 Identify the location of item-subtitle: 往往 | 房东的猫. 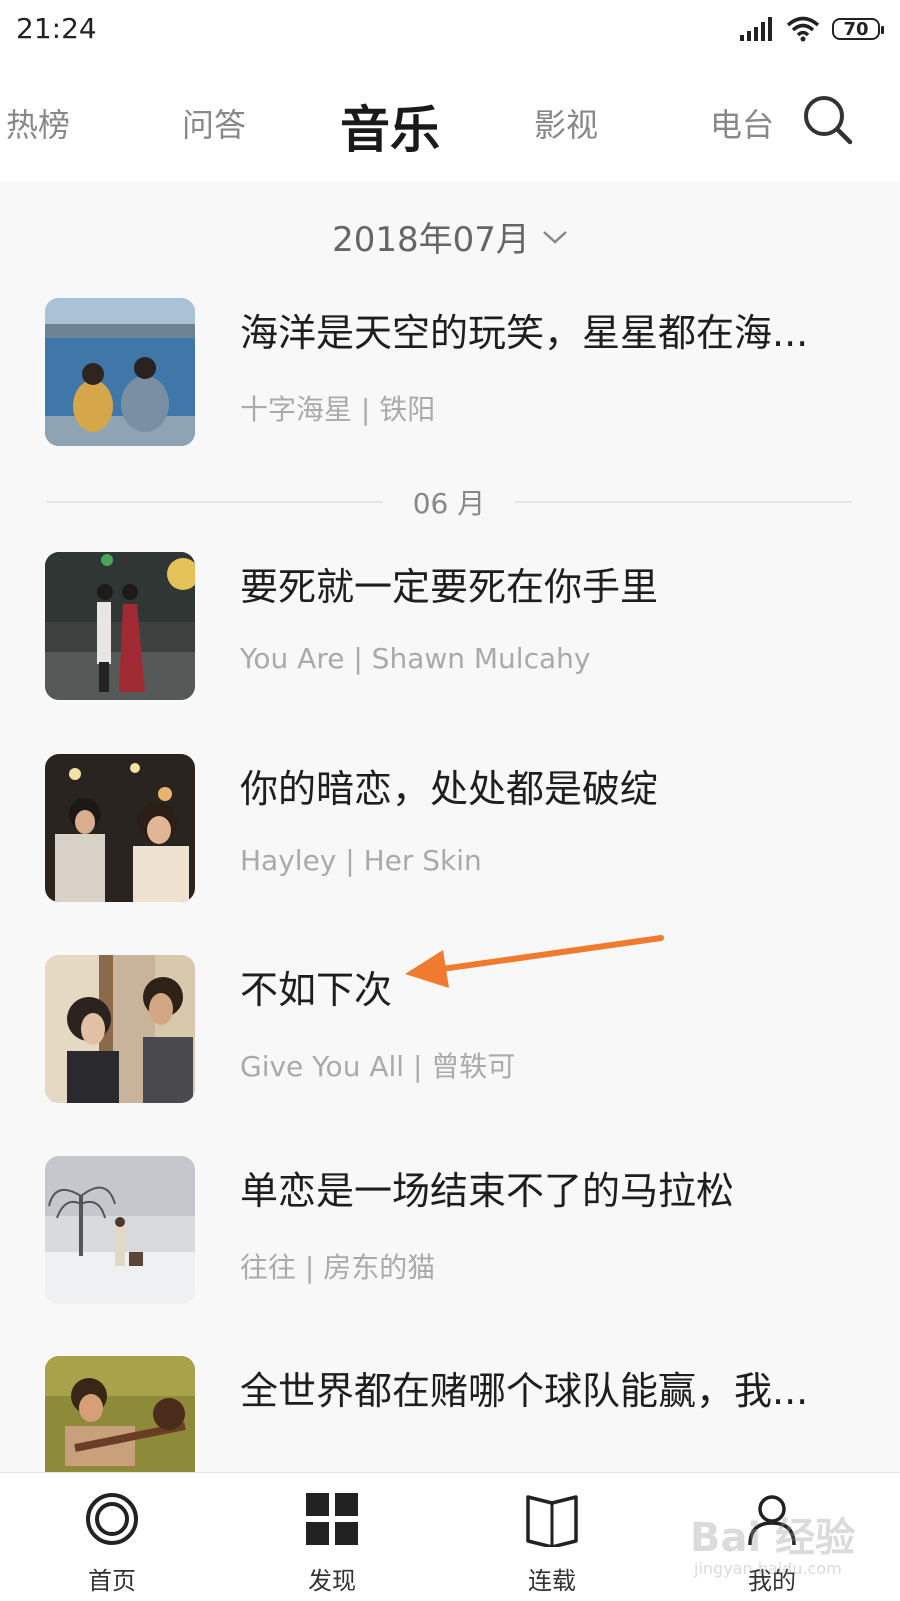
(338, 1267).